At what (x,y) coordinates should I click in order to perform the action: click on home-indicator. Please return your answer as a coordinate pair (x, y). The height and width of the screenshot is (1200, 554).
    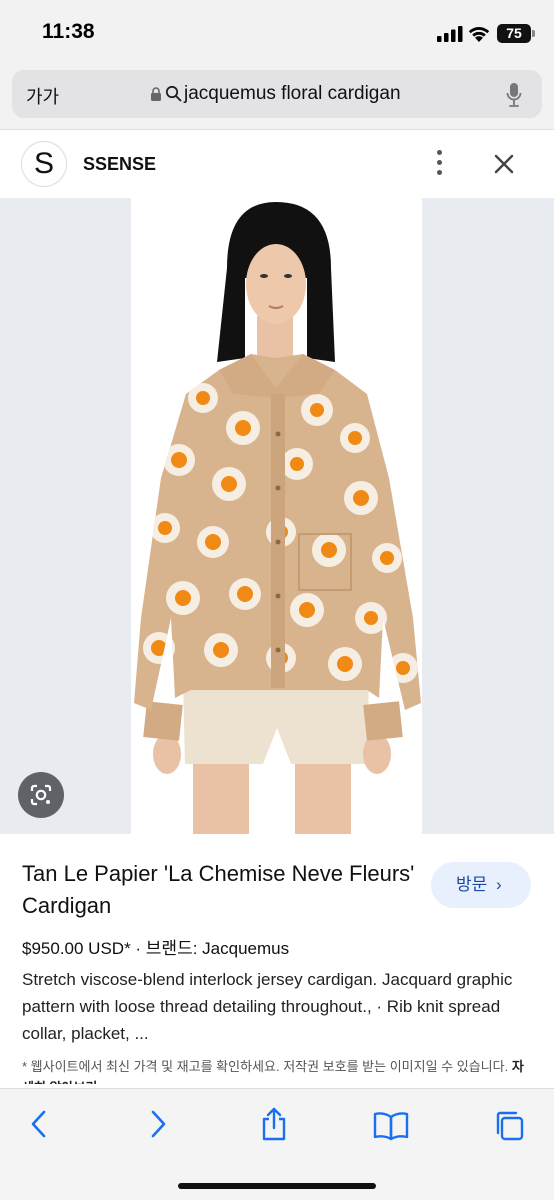
    Looking at the image, I should click on (277, 1186).